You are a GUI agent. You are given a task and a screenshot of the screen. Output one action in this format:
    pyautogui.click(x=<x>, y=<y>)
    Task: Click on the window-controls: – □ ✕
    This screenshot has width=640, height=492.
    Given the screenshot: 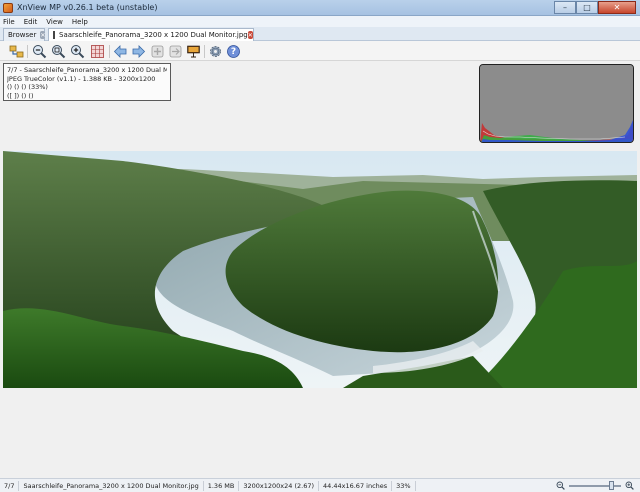 What is the action you would take?
    pyautogui.click(x=595, y=7)
    